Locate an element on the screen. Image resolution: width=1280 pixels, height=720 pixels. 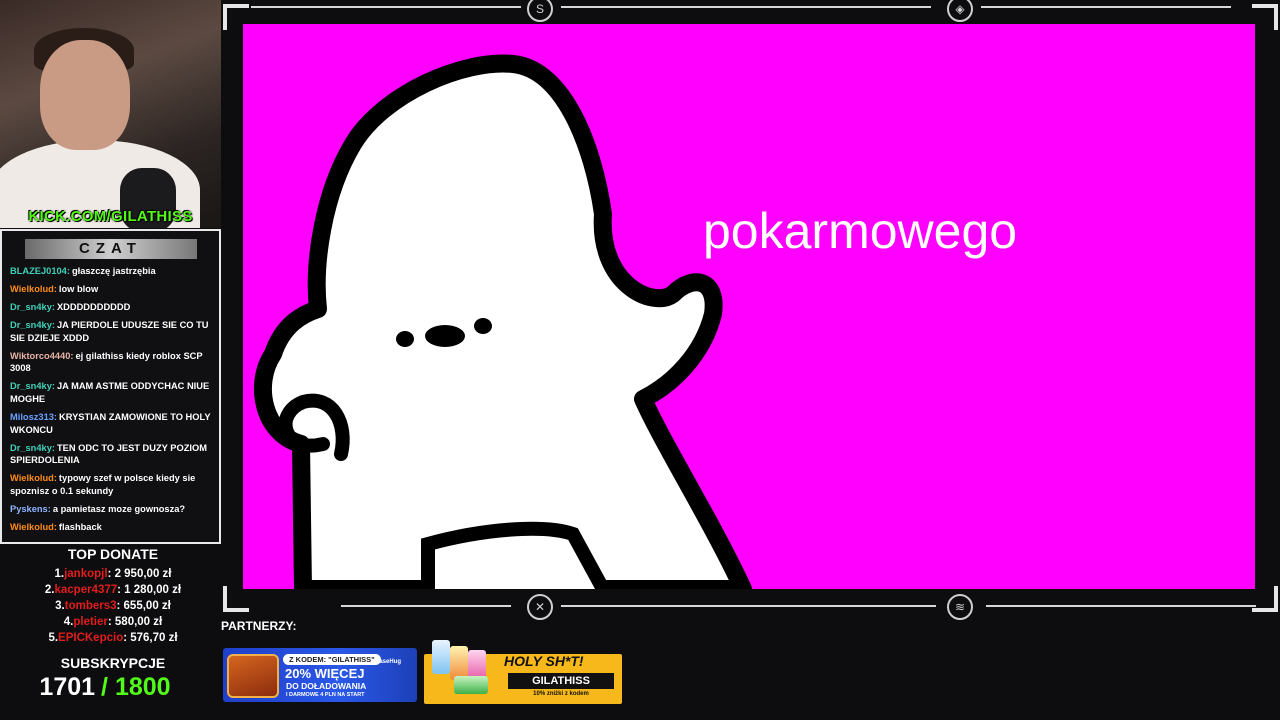
frame-line-bottom-right is located at coordinates (1121, 606).